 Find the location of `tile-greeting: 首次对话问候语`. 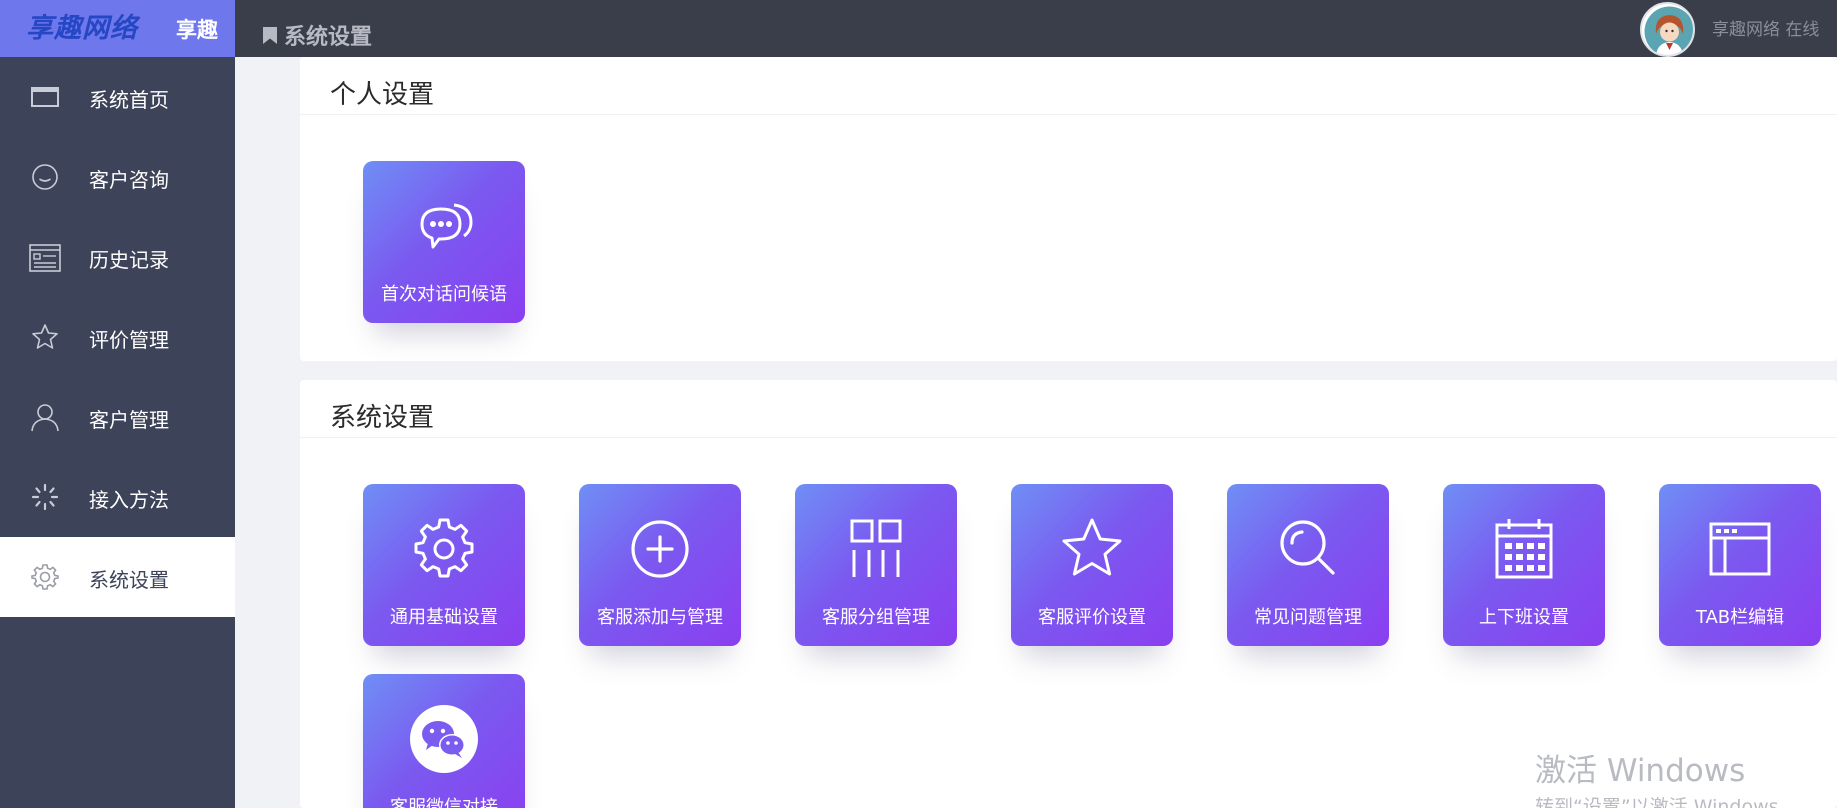

tile-greeting: 首次对话问候语 is located at coordinates (444, 242).